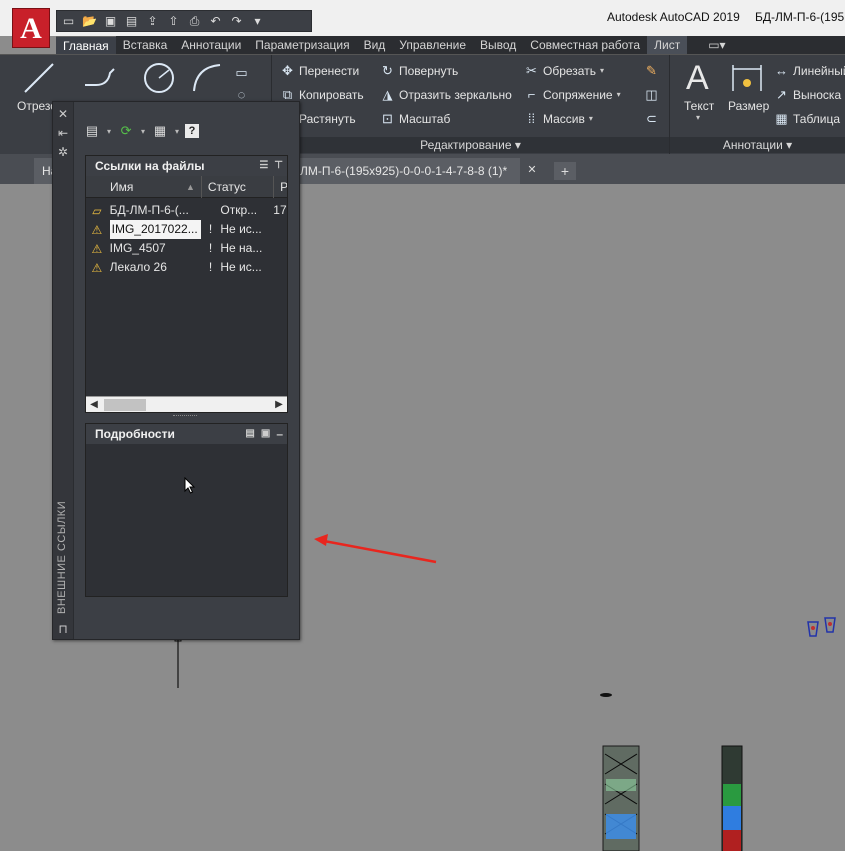 This screenshot has height=851, width=845. Describe the element at coordinates (809, 70) in the screenshot. I see `linear-button: ↔ Линейный` at that location.